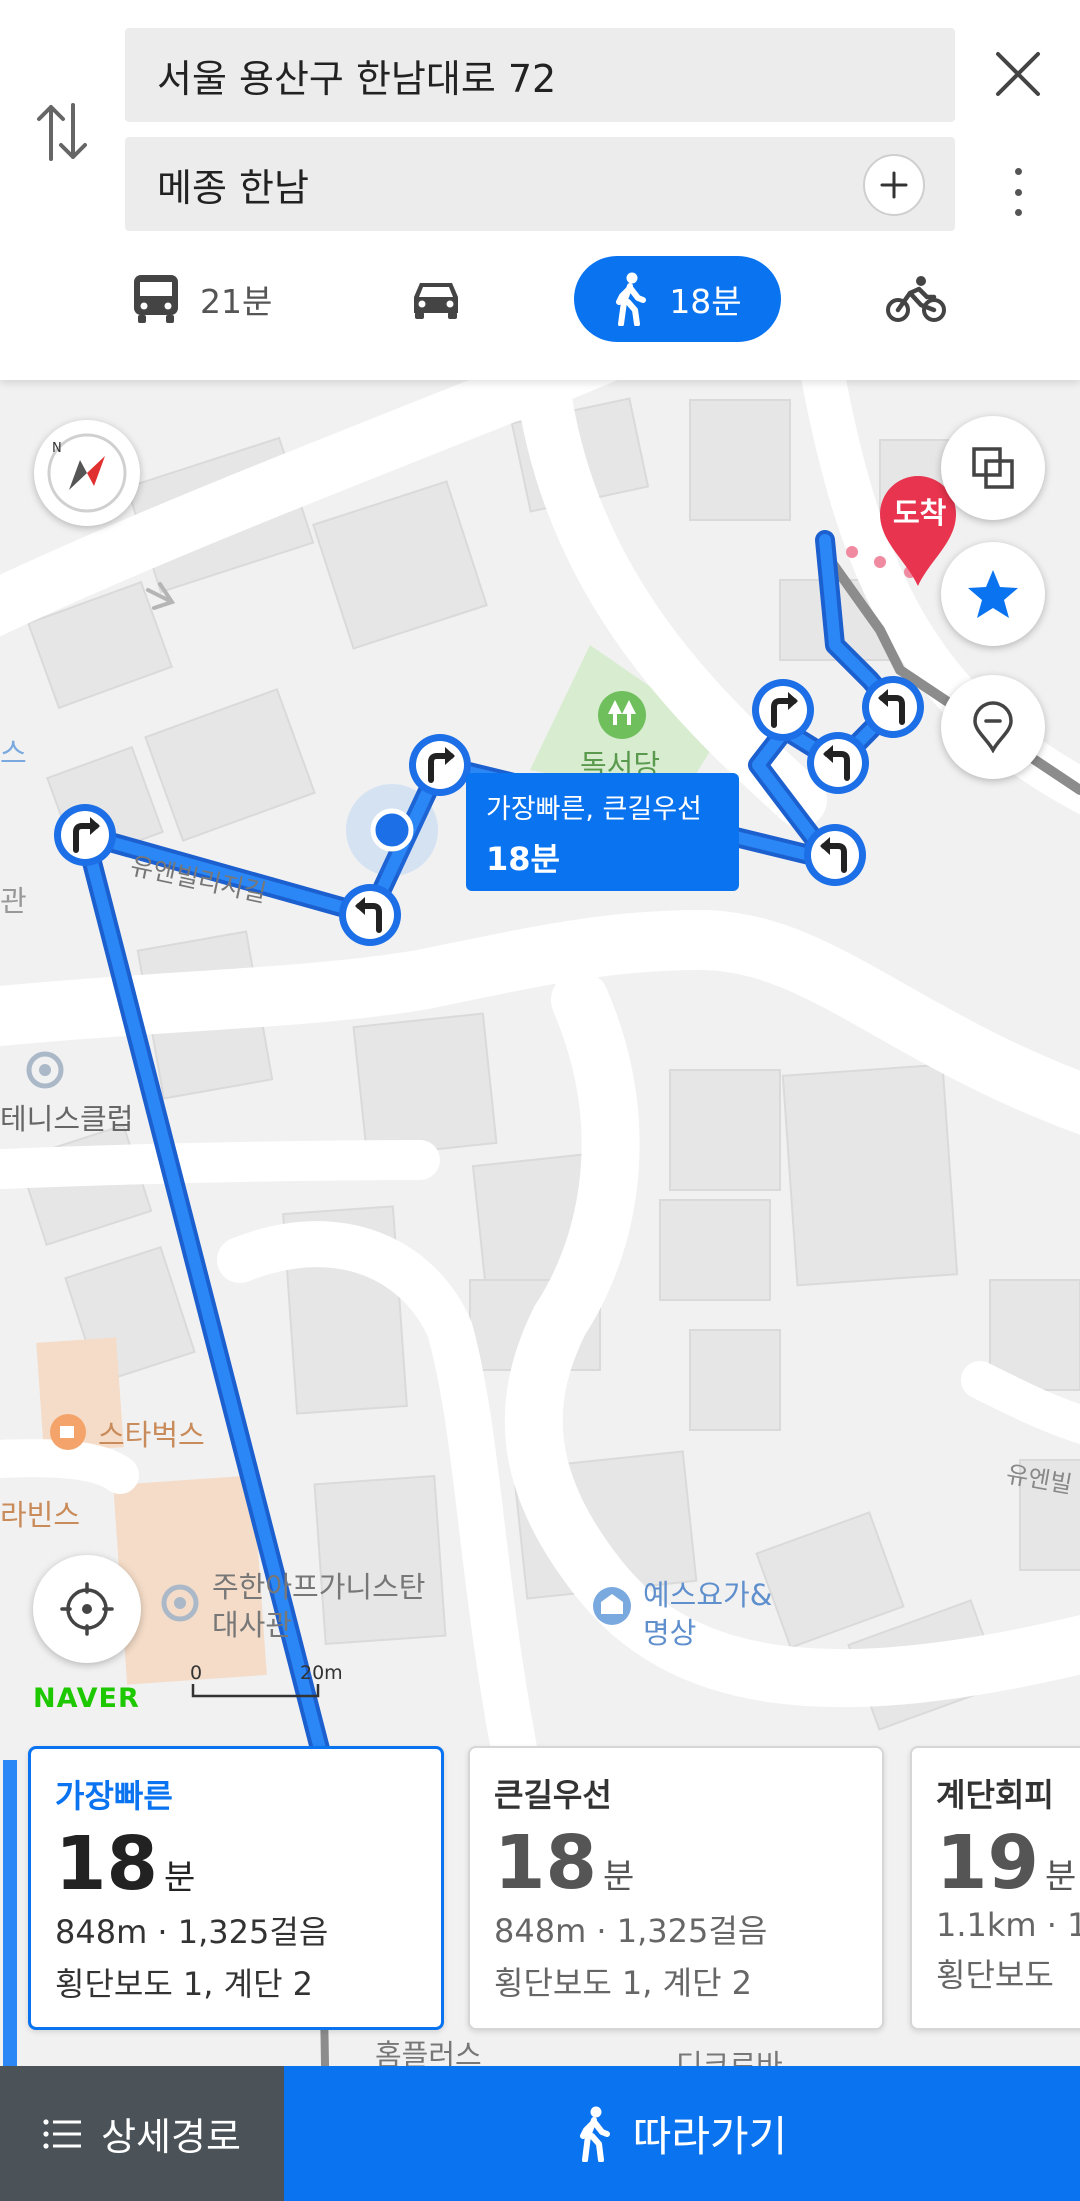  I want to click on destination-input: 메종 한남, so click(540, 184).